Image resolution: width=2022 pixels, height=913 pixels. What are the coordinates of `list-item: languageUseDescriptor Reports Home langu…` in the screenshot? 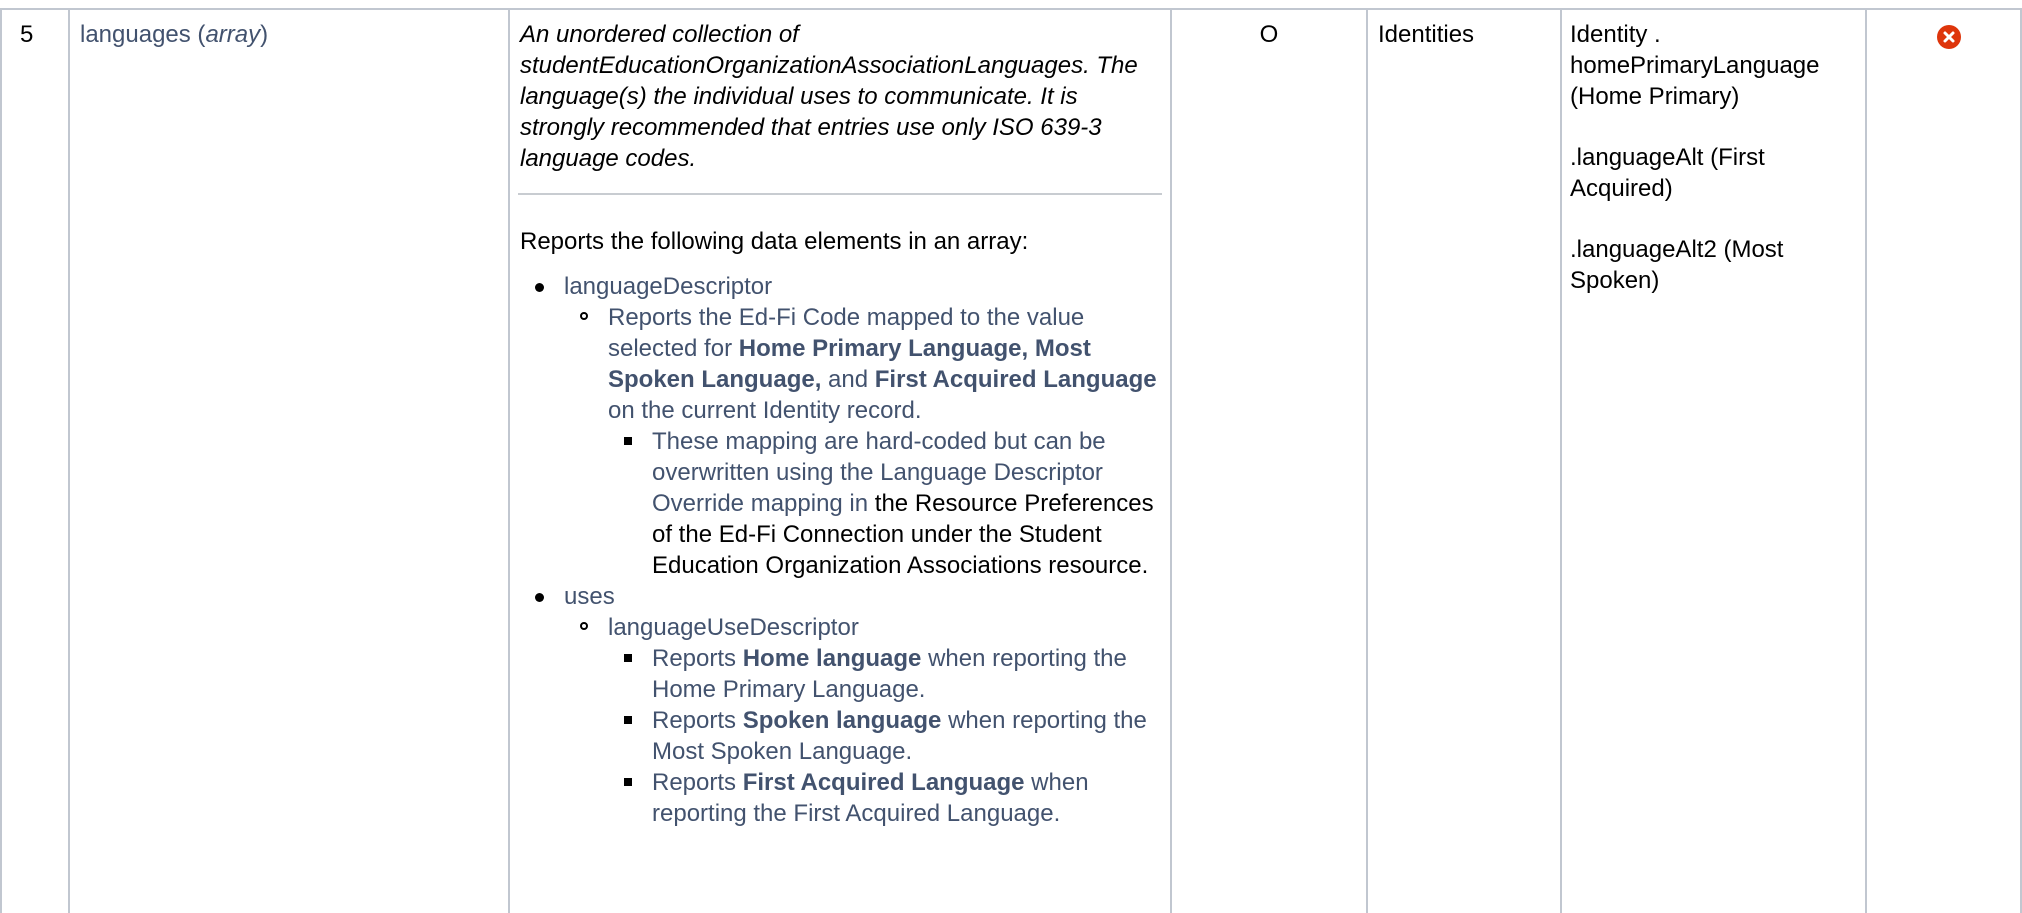 It's located at (862, 720).